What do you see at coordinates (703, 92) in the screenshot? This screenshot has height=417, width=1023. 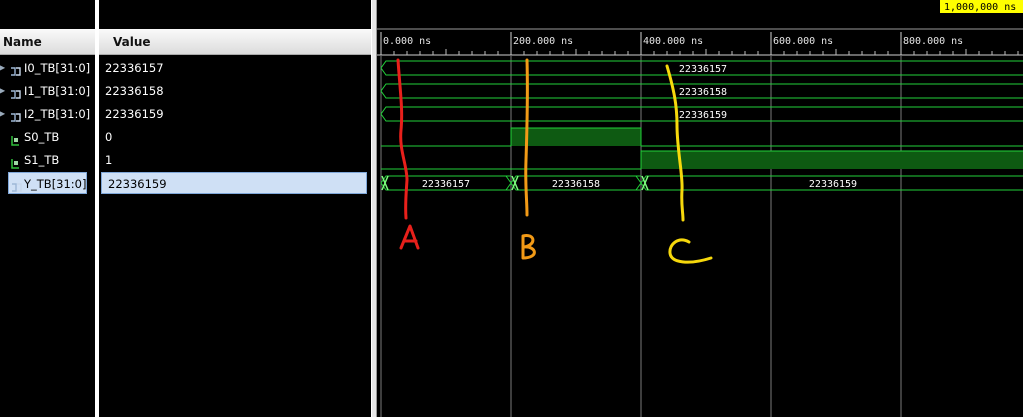 I see `trace-i1-tb-31-0-value-label: 22336158` at bounding box center [703, 92].